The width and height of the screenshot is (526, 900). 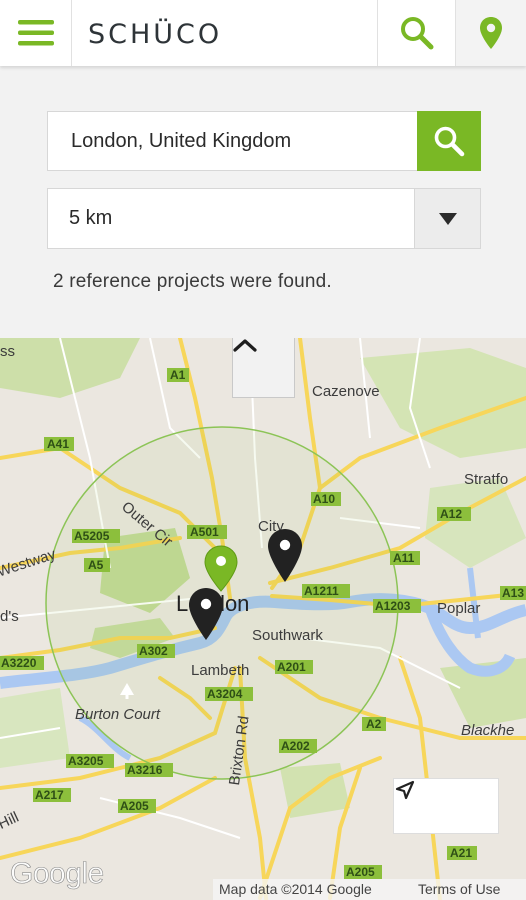 What do you see at coordinates (245, 345) in the screenshot?
I see `chevron-up-icon` at bounding box center [245, 345].